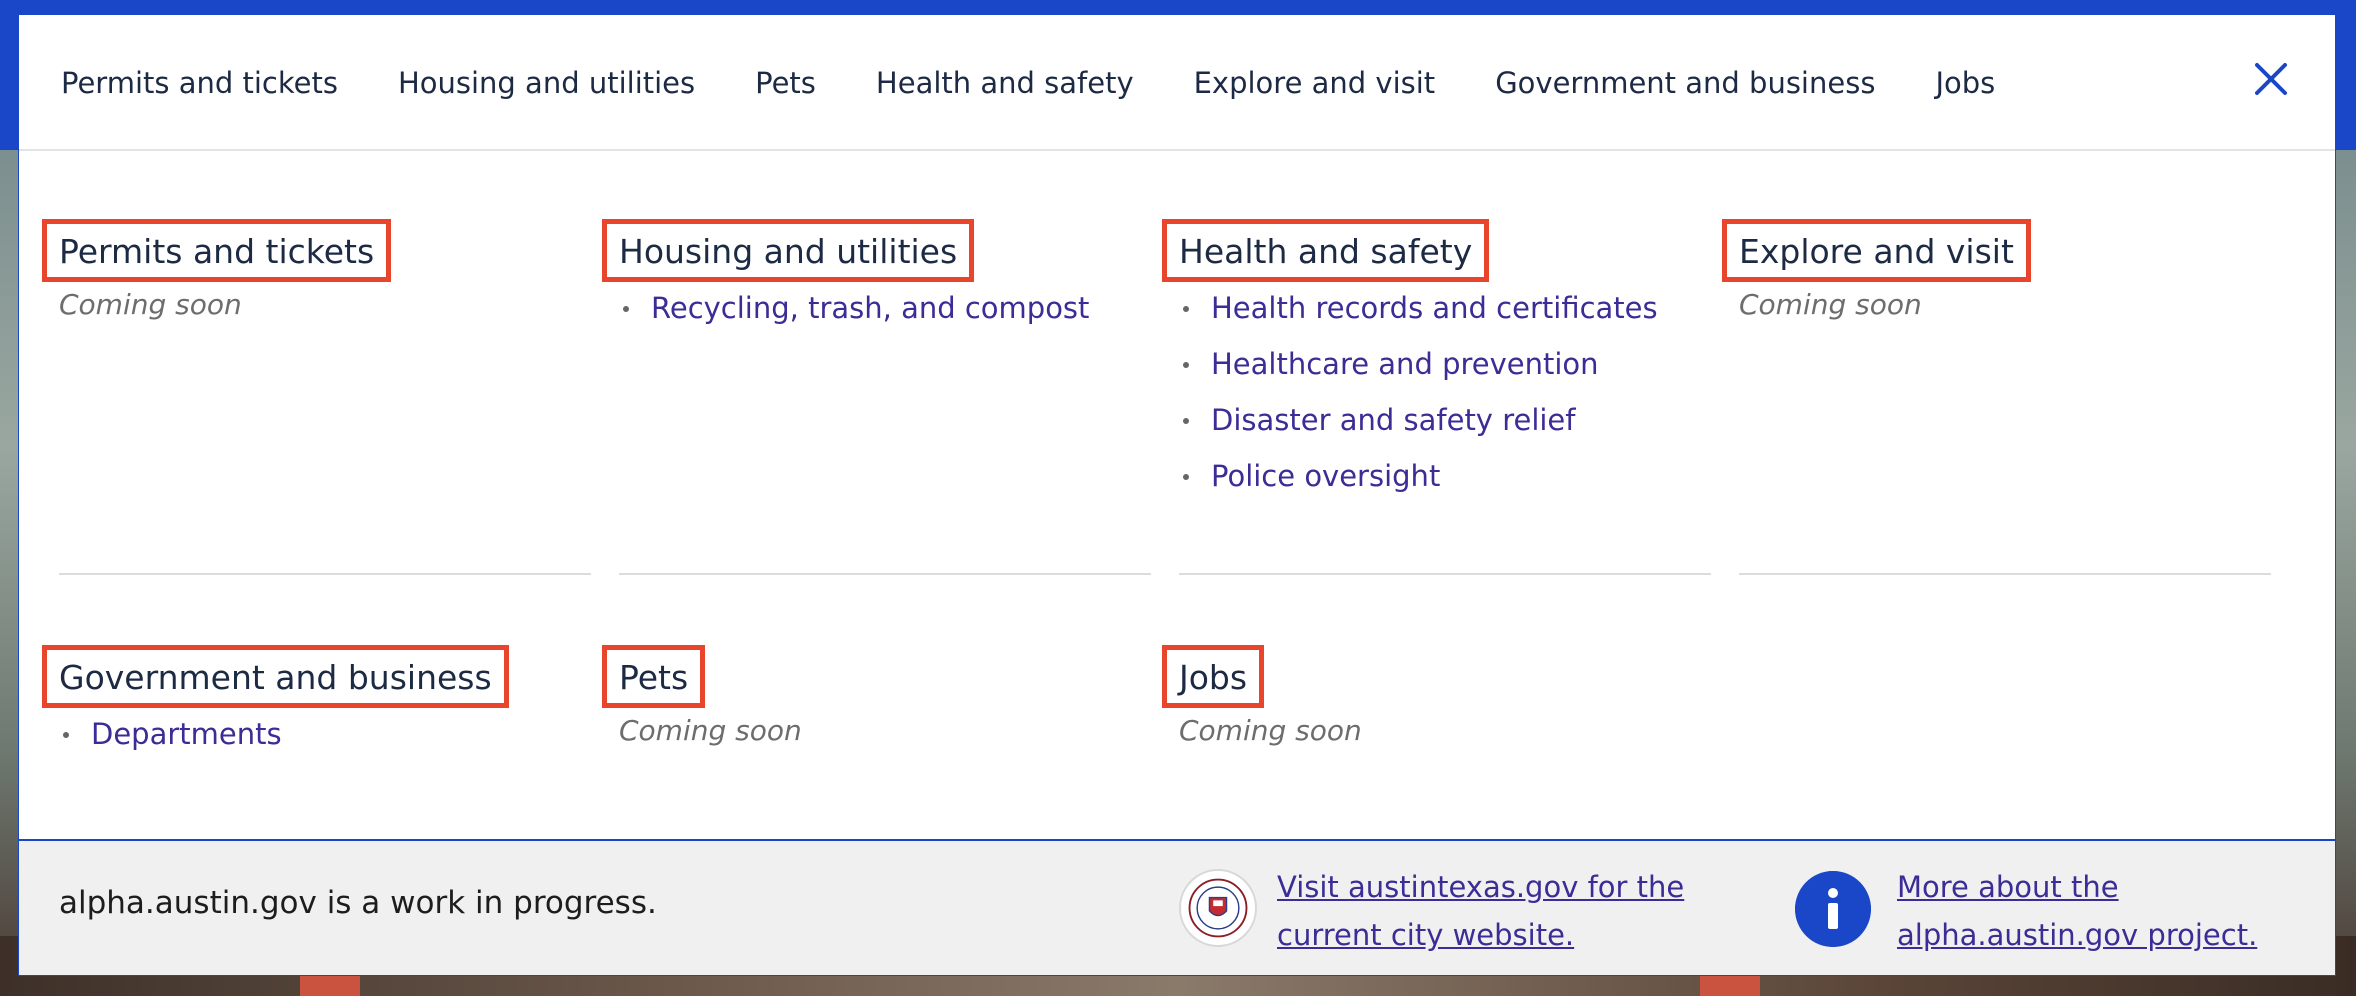 The image size is (2356, 996). What do you see at coordinates (1685, 83) in the screenshot?
I see `nav-item-government: Government and business` at bounding box center [1685, 83].